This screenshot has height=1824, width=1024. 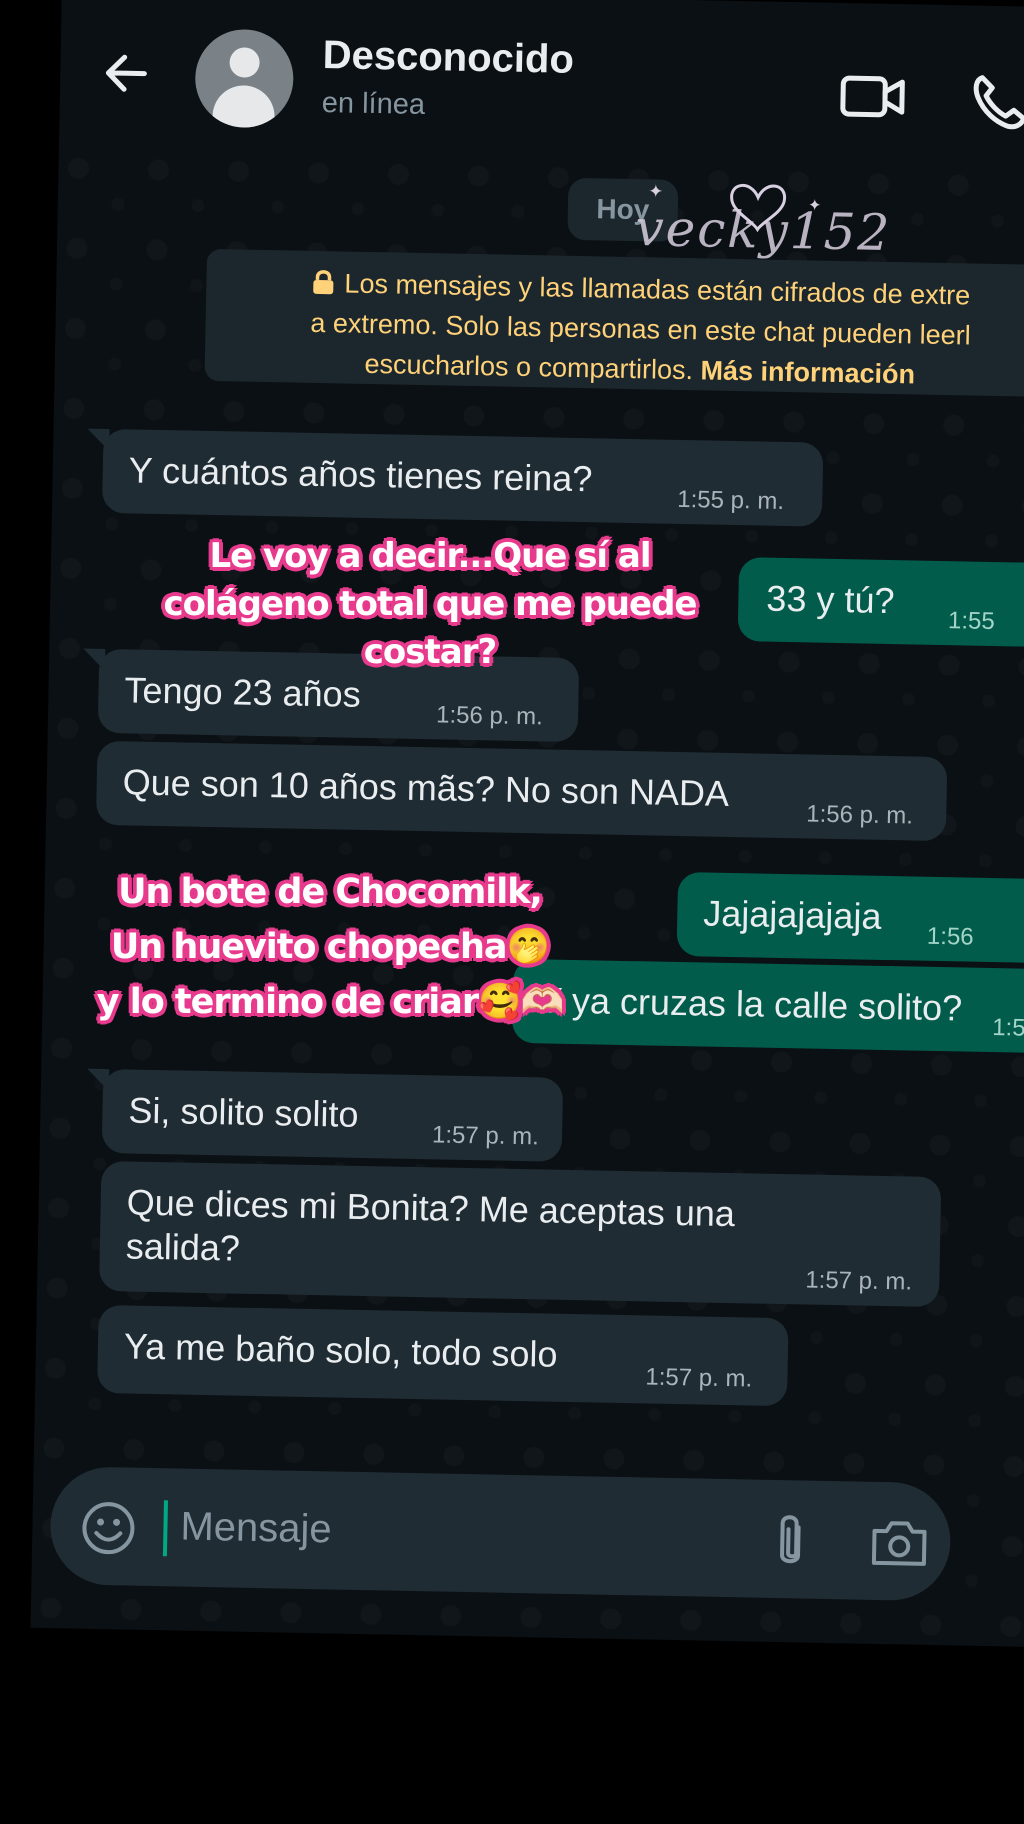 I want to click on watermark-text: vecky152, so click(x=763, y=230).